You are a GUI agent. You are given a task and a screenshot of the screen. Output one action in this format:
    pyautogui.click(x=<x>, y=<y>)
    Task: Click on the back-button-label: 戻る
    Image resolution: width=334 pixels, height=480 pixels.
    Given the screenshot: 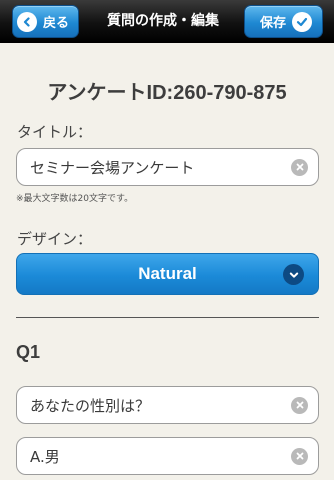 What is the action you would take?
    pyautogui.click(x=56, y=23)
    